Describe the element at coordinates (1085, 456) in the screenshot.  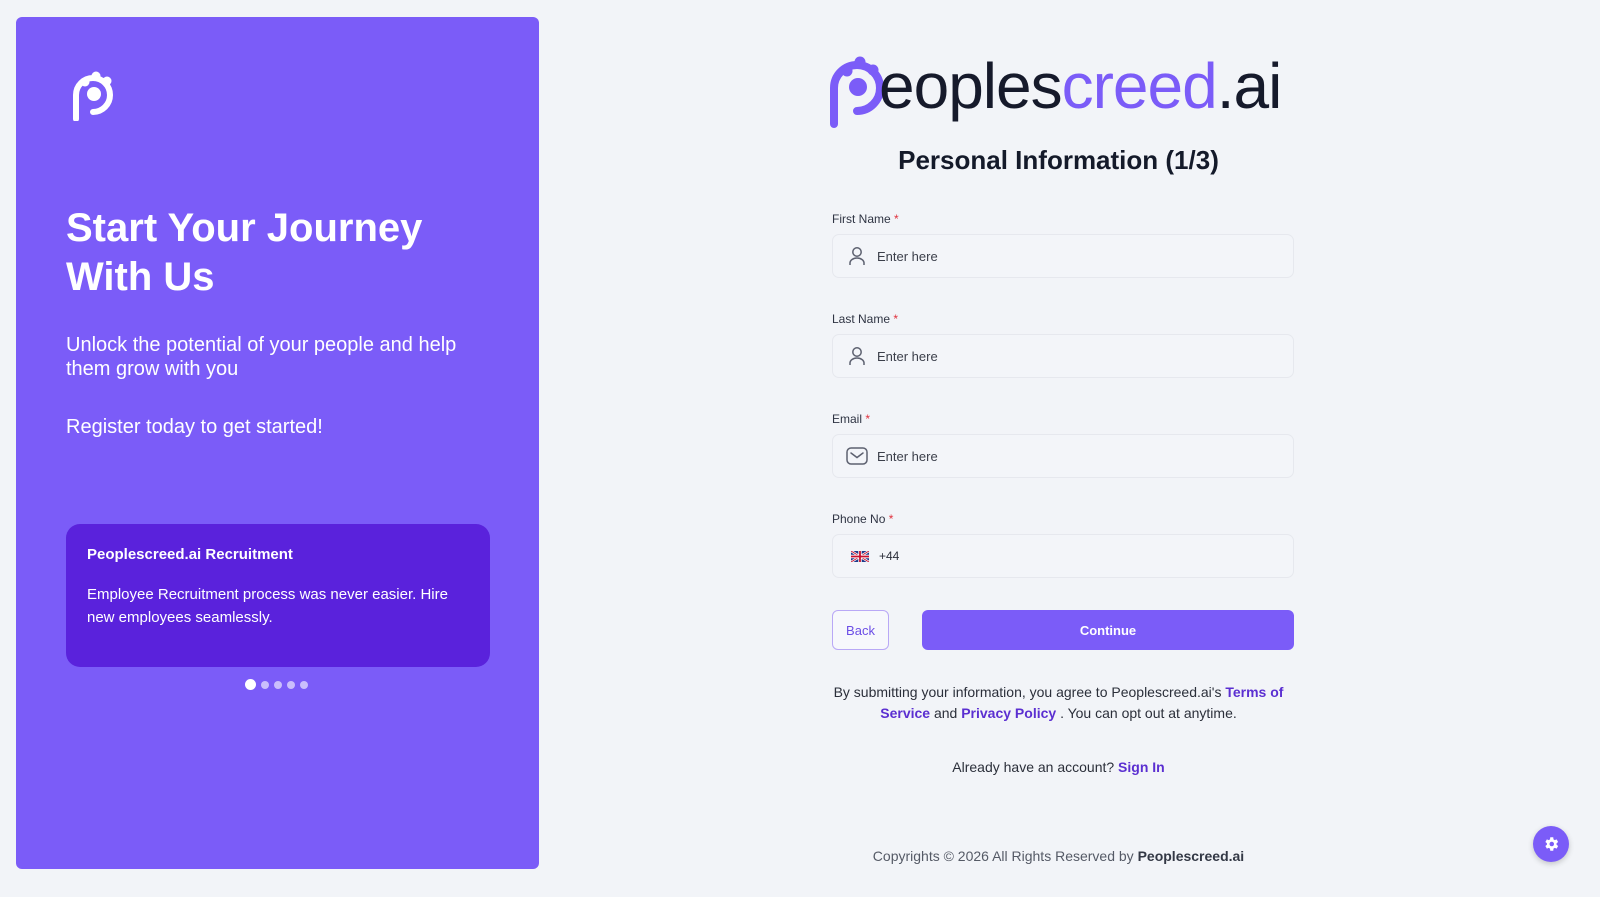
I see `email-input` at that location.